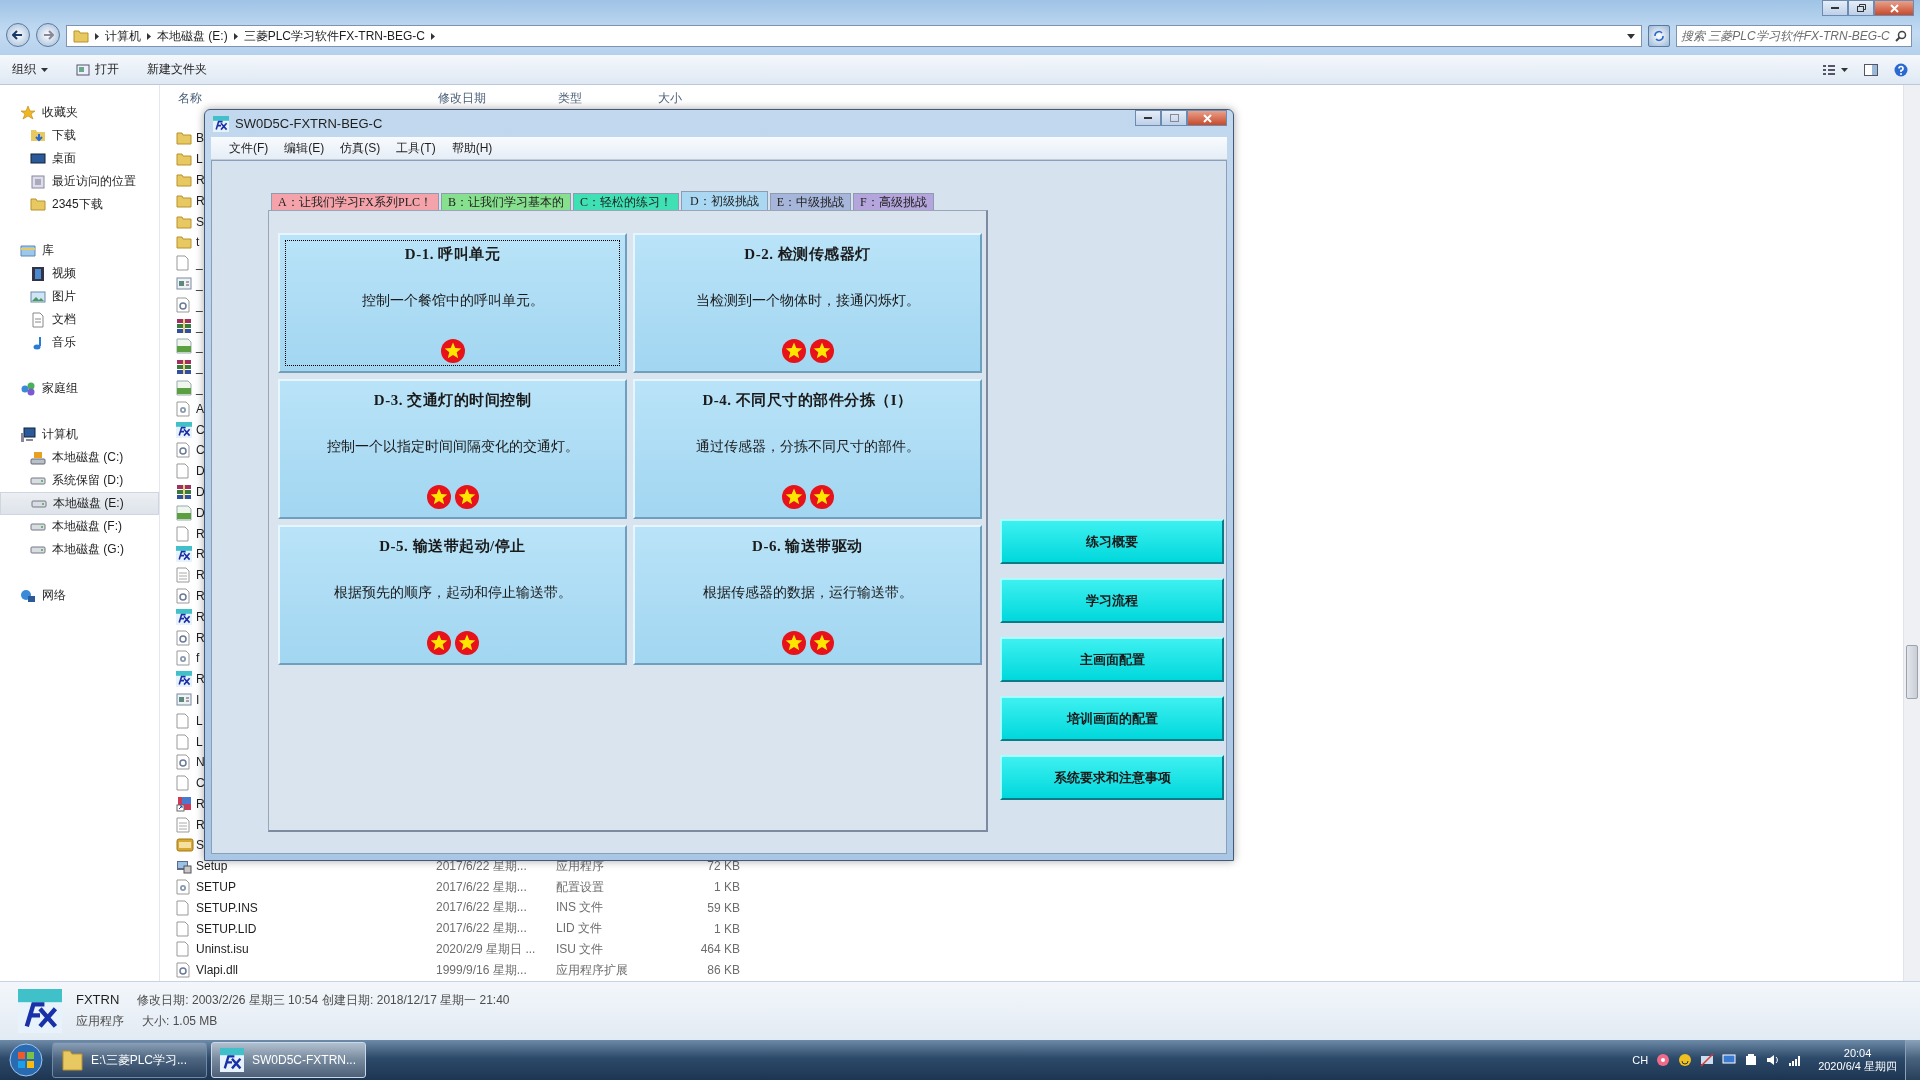 The image size is (1920, 1080). I want to click on exercise-card: D-2. 检测传感器灯 当检测到一个物体时，接通闪烁灯。, so click(807, 303).